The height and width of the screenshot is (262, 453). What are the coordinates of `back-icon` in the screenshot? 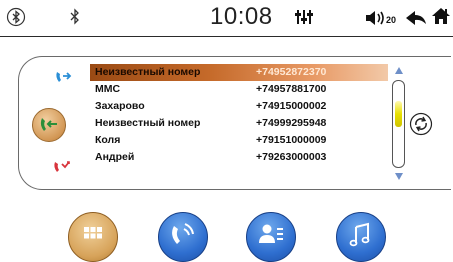 It's located at (416, 18).